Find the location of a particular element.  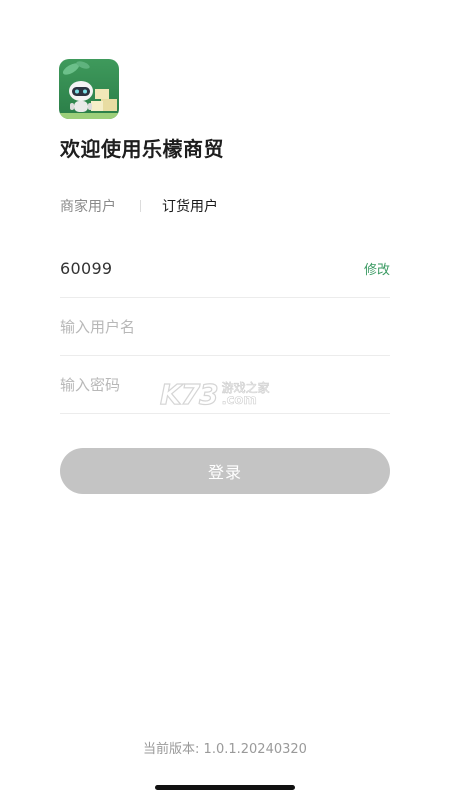

username-row is located at coordinates (225, 327).